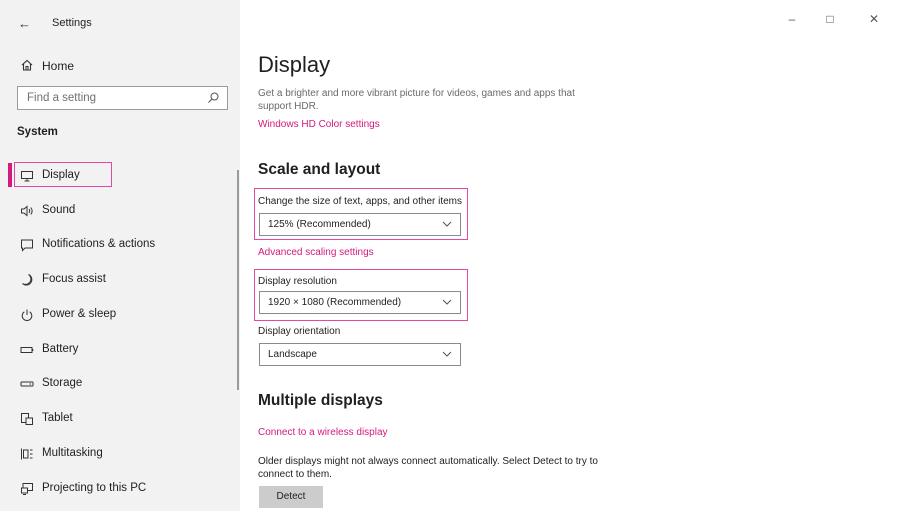  What do you see at coordinates (319, 224) in the screenshot?
I see `scale-value: 125% (Recommended)` at bounding box center [319, 224].